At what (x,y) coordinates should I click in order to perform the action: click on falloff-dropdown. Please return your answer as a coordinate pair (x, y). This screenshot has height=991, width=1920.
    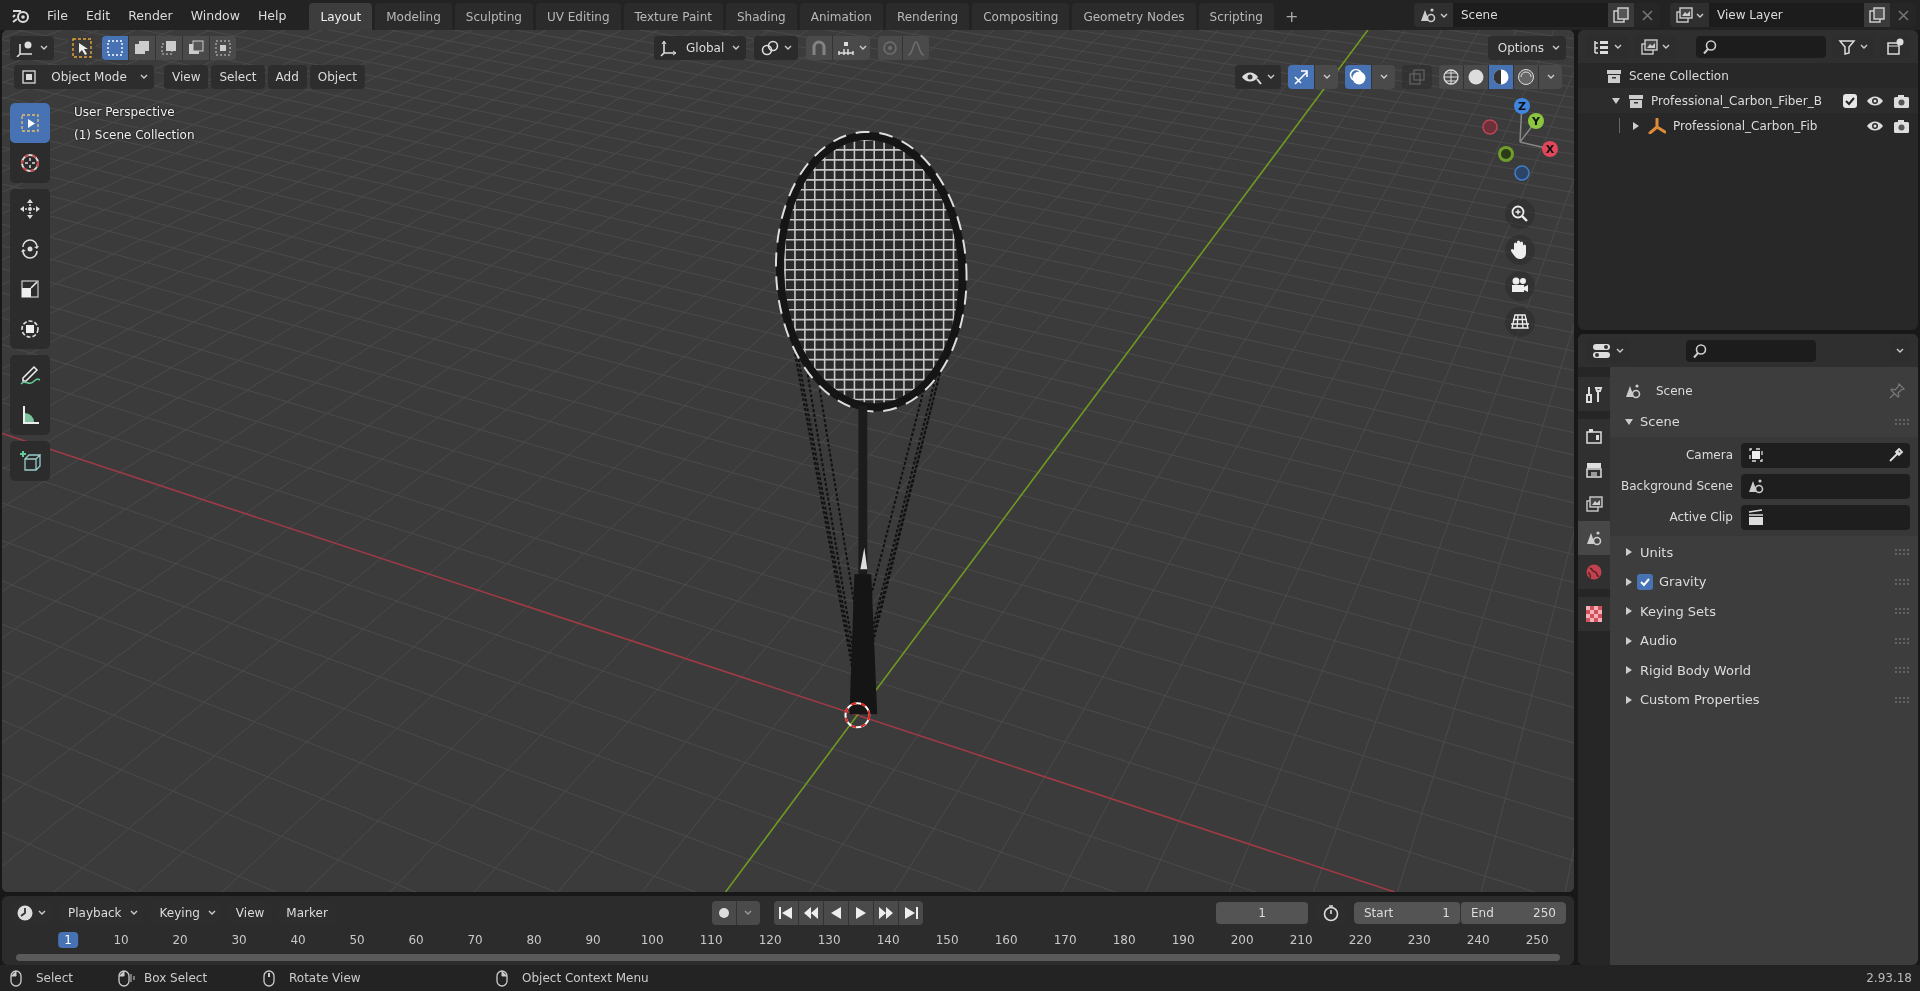
    Looking at the image, I should click on (916, 47).